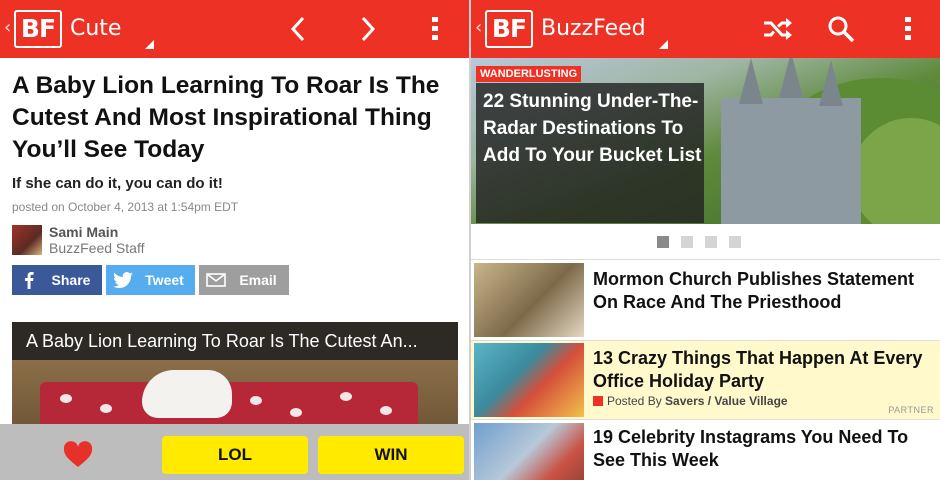  I want to click on shuffle-icon, so click(778, 29).